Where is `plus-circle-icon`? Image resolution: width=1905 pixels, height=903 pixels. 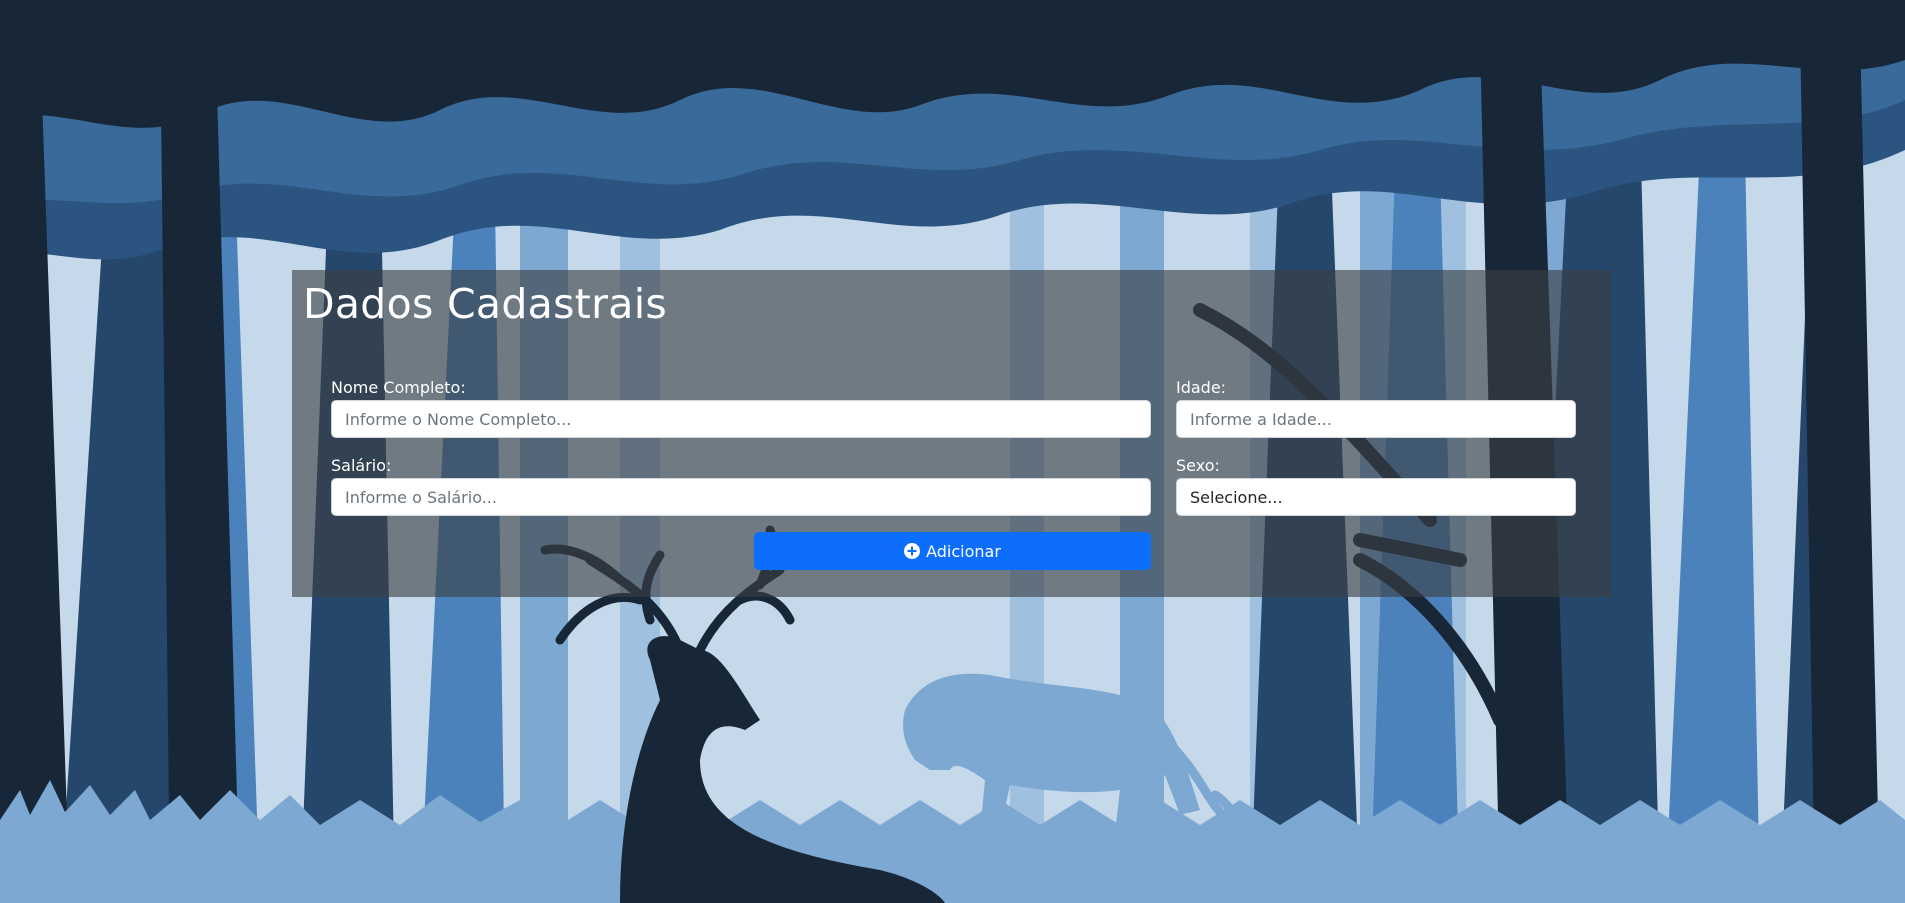 plus-circle-icon is located at coordinates (912, 551).